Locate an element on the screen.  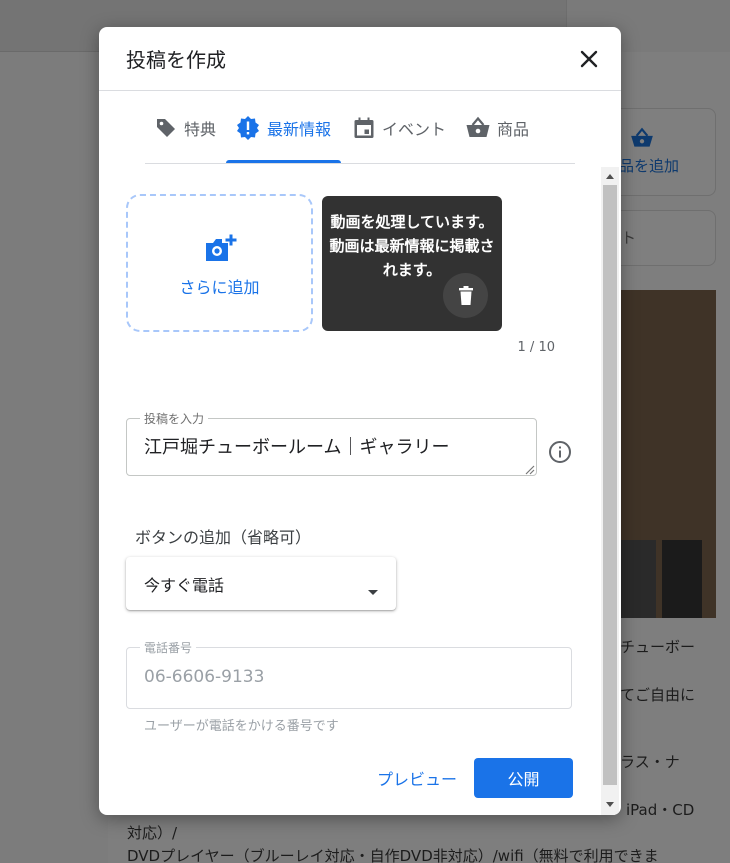
tab-event: イベント is located at coordinates (399, 128).